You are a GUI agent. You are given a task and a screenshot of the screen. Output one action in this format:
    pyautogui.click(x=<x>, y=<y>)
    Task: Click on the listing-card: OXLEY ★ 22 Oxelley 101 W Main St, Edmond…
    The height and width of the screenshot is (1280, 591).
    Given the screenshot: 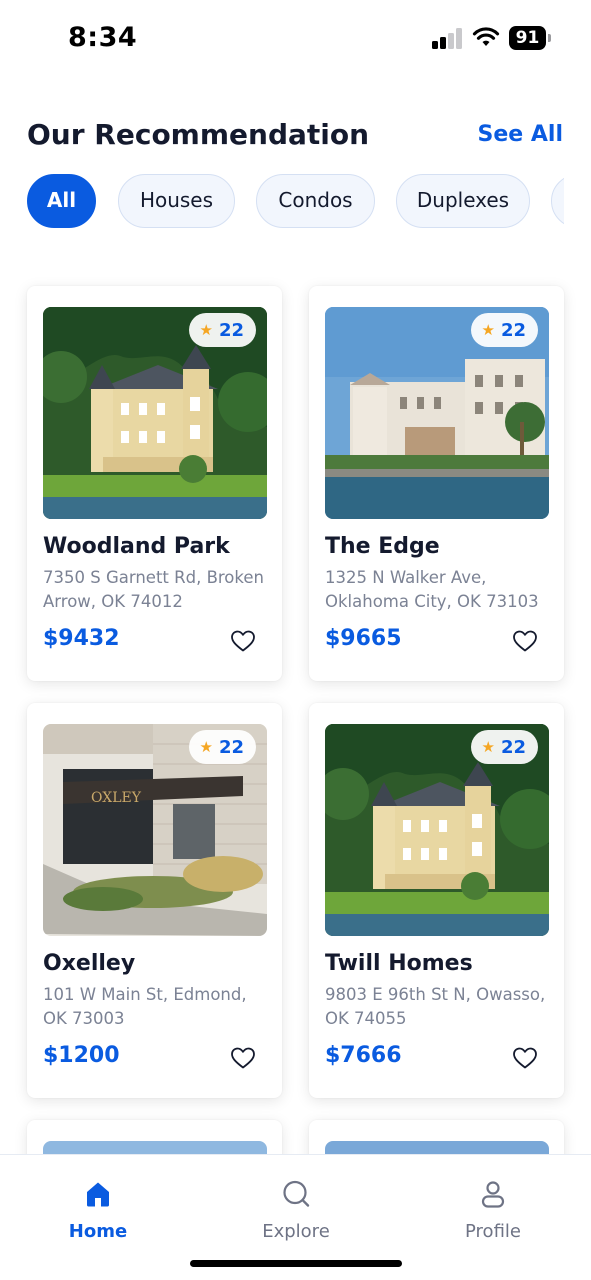 What is the action you would take?
    pyautogui.click(x=154, y=900)
    